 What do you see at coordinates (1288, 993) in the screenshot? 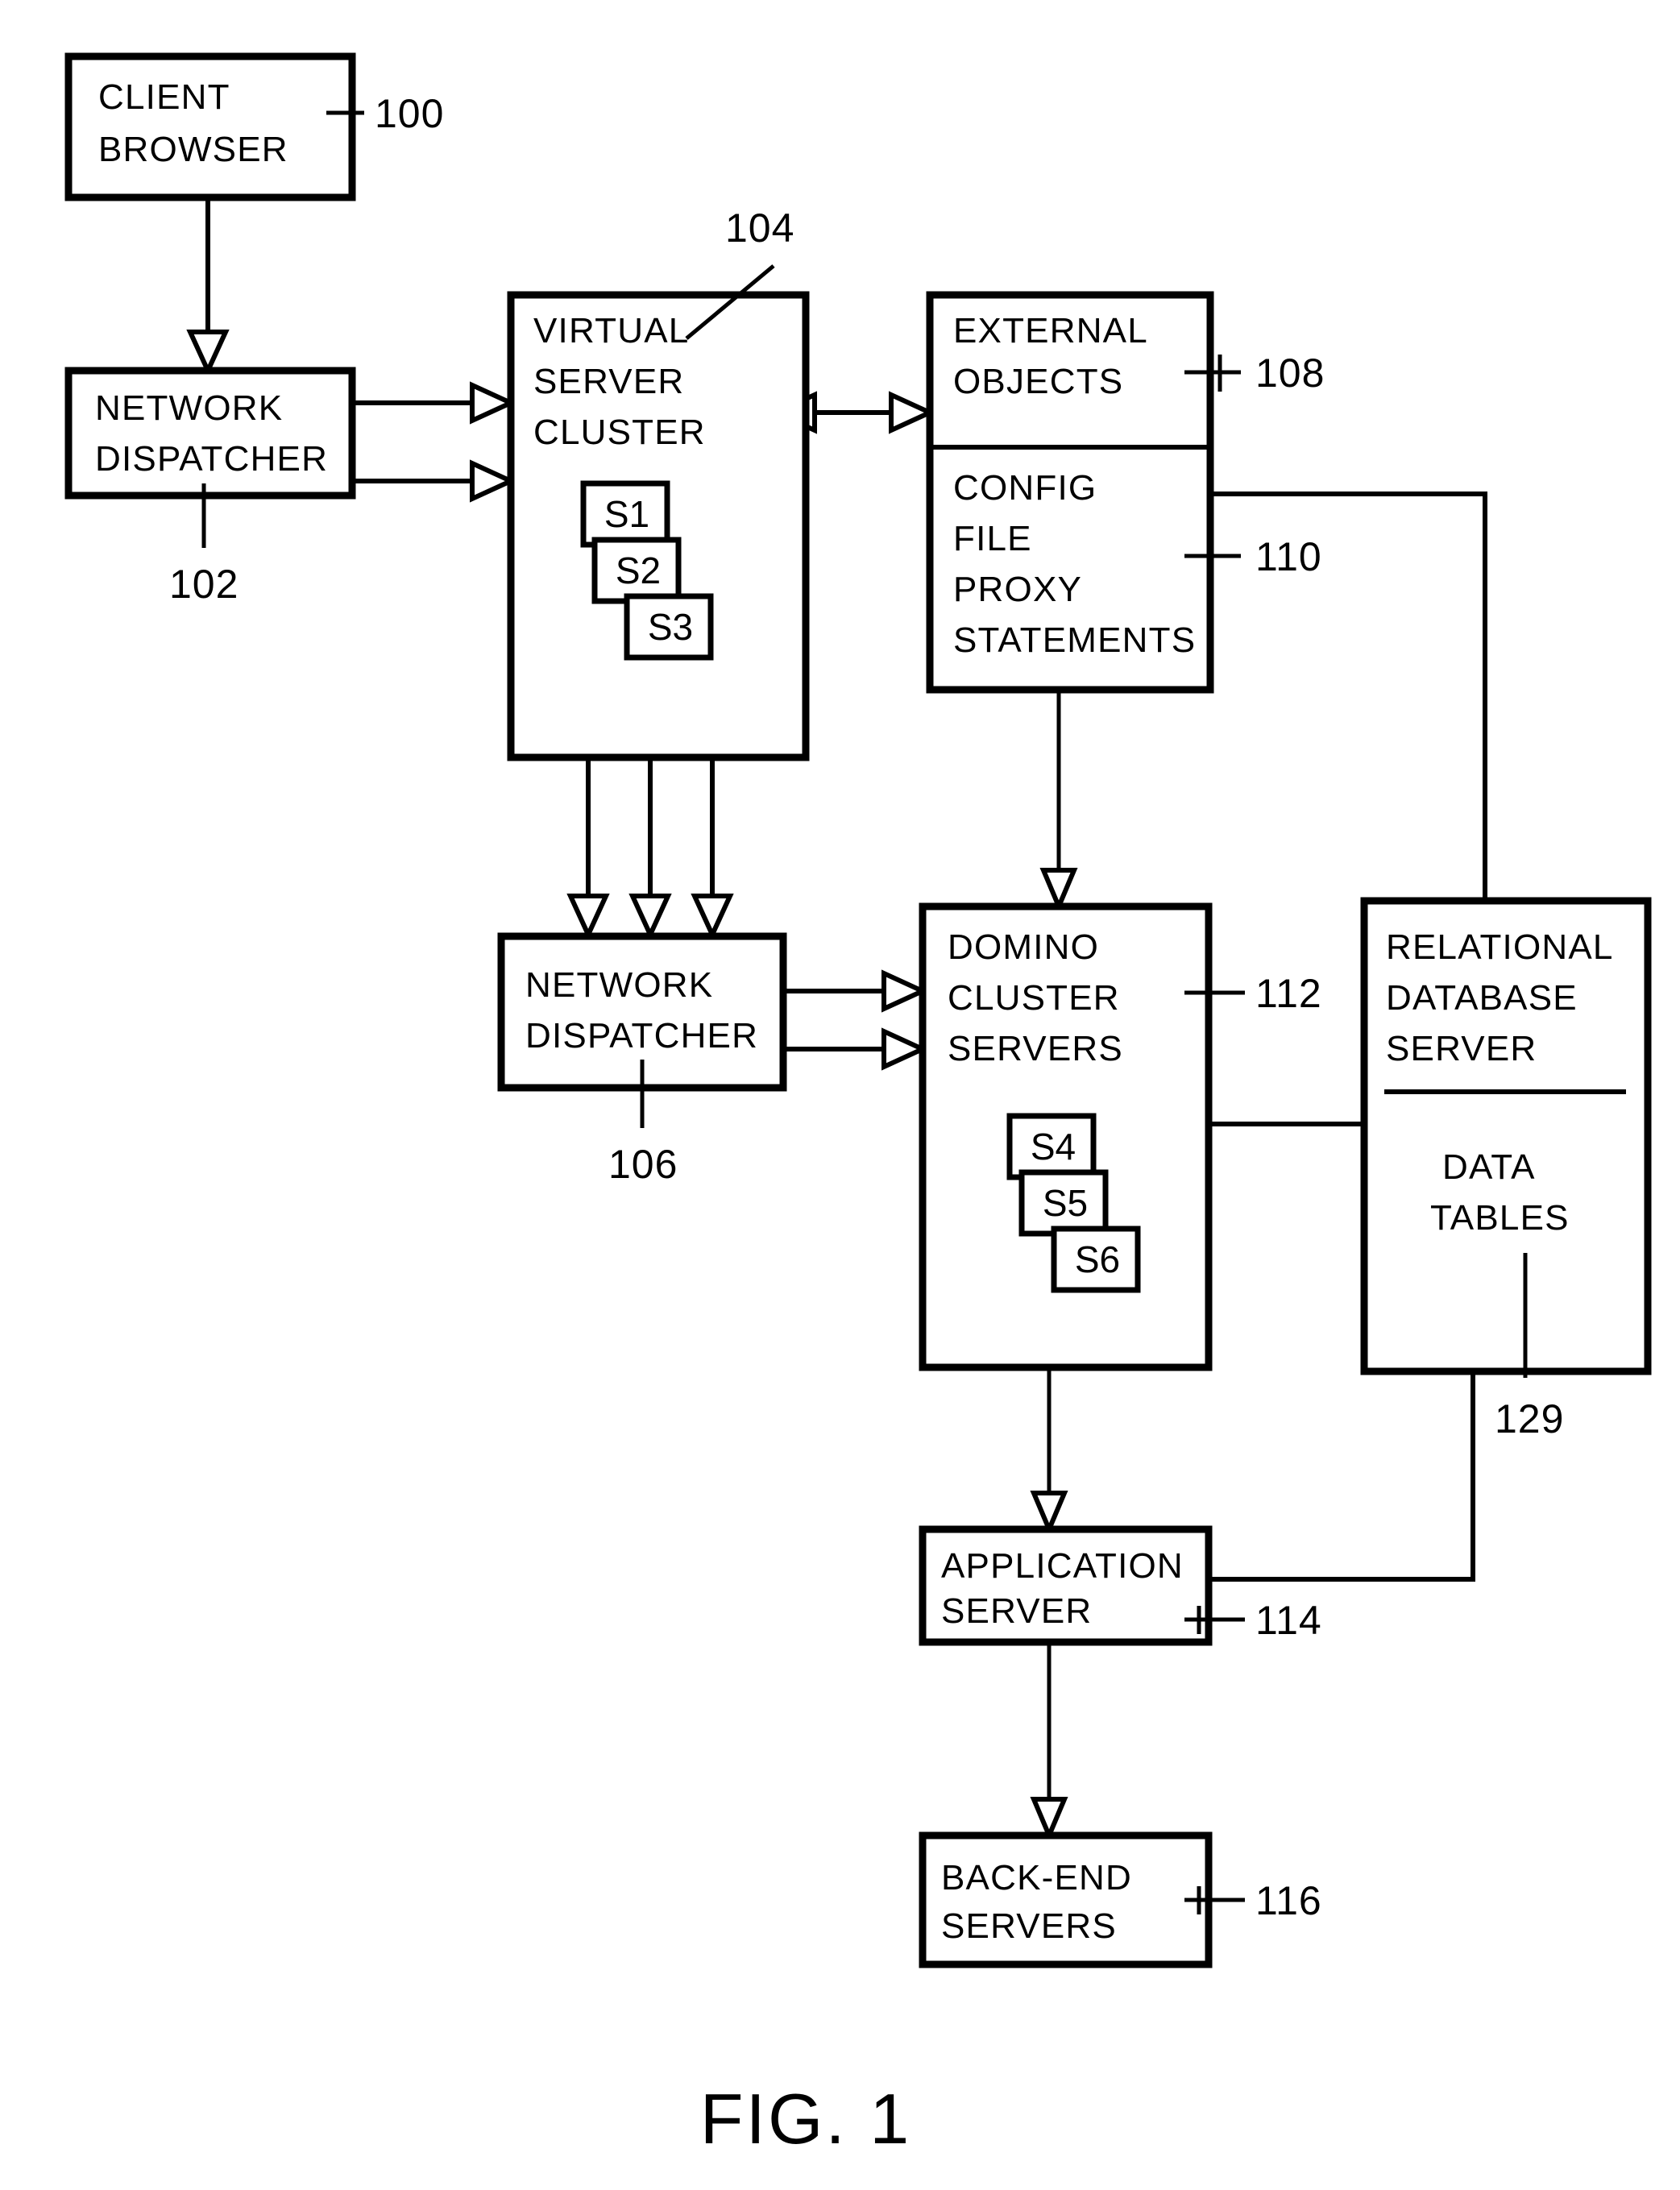
I see `ref-label-112: 112` at bounding box center [1288, 993].